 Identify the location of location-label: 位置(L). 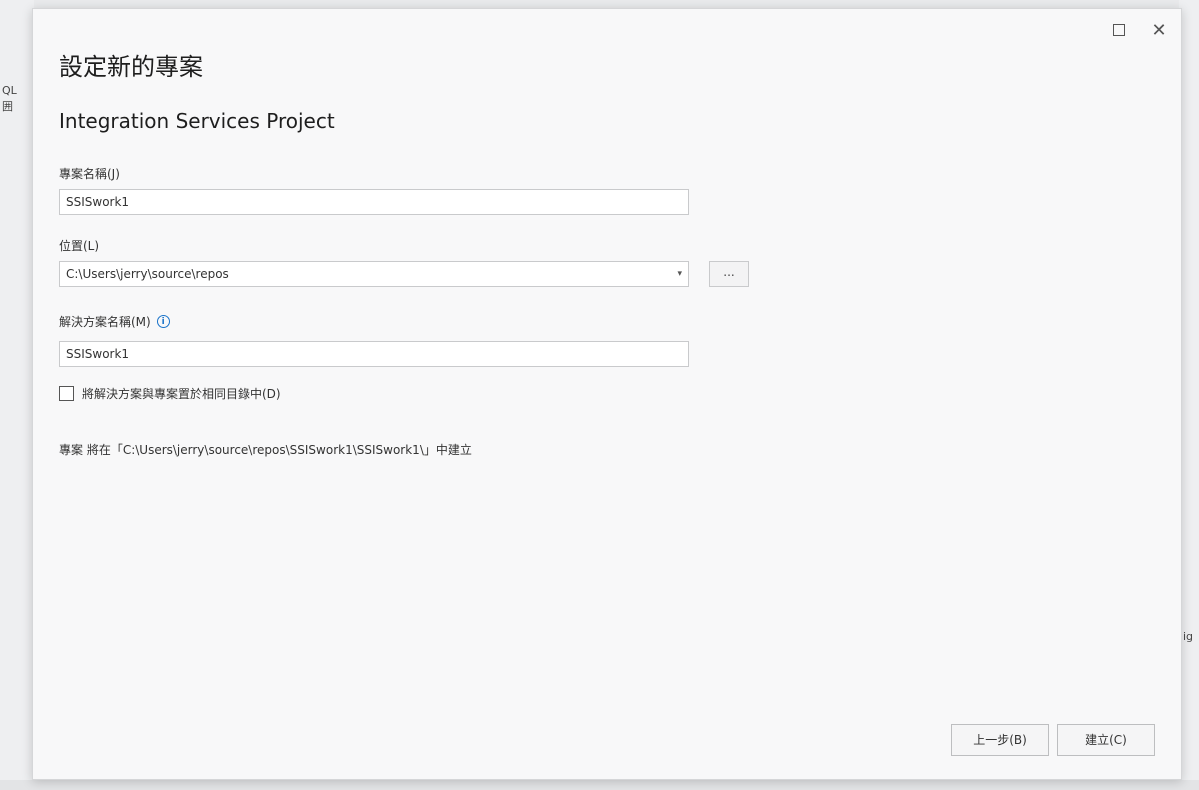
(79, 245).